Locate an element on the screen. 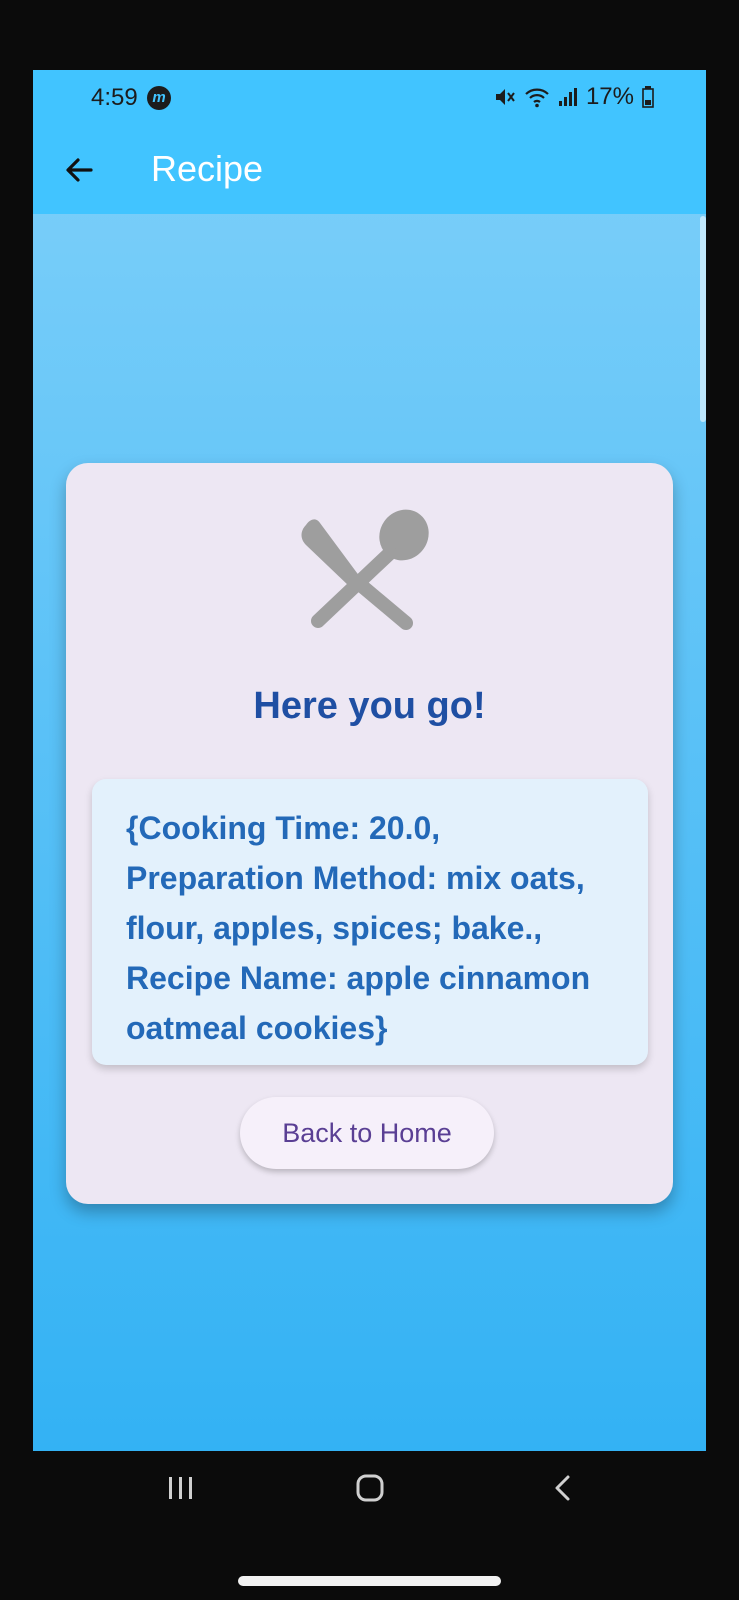 This screenshot has height=1600, width=739. arrow-left-icon is located at coordinates (79, 170).